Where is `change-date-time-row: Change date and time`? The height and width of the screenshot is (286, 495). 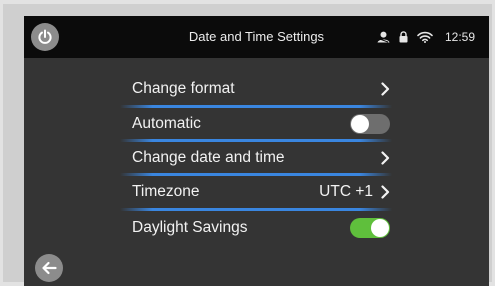 change-date-time-row: Change date and time is located at coordinates (261, 158).